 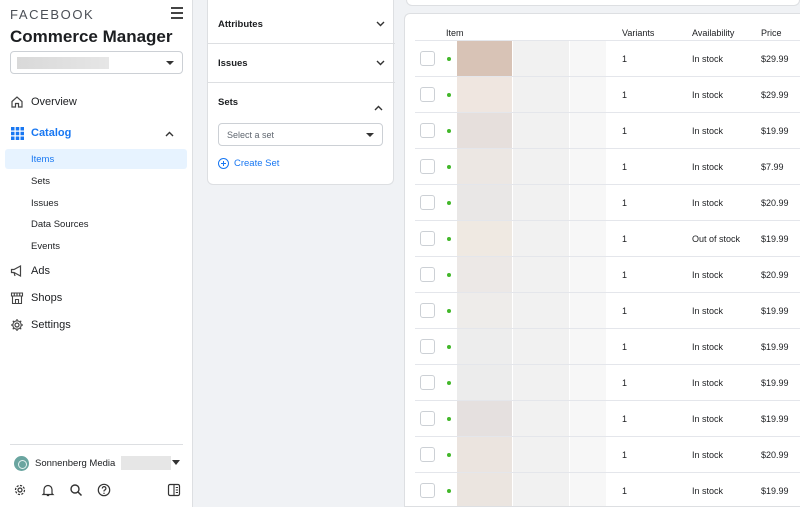 What do you see at coordinates (40, 271) in the screenshot?
I see `sidebar-item-label: Ads` at bounding box center [40, 271].